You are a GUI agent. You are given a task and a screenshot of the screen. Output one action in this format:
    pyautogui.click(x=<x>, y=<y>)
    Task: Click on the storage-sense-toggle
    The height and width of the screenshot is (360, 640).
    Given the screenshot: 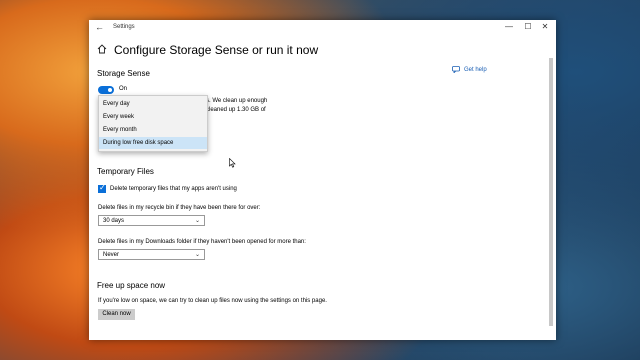 What is the action you would take?
    pyautogui.click(x=106, y=90)
    